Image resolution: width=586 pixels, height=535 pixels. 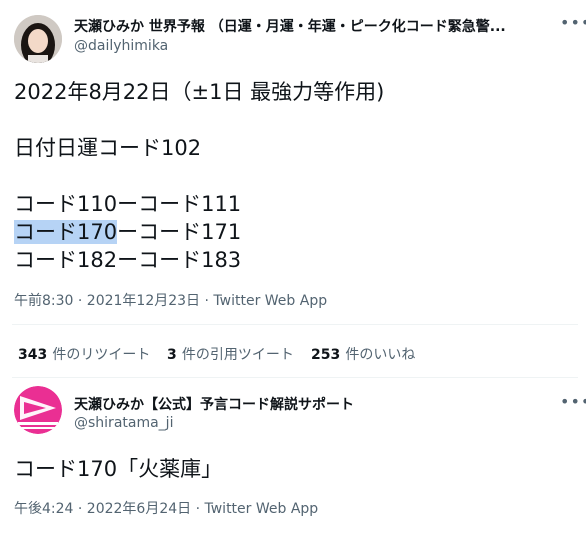 I want to click on retweets-stat: 343 件のリツイート, so click(x=84, y=354).